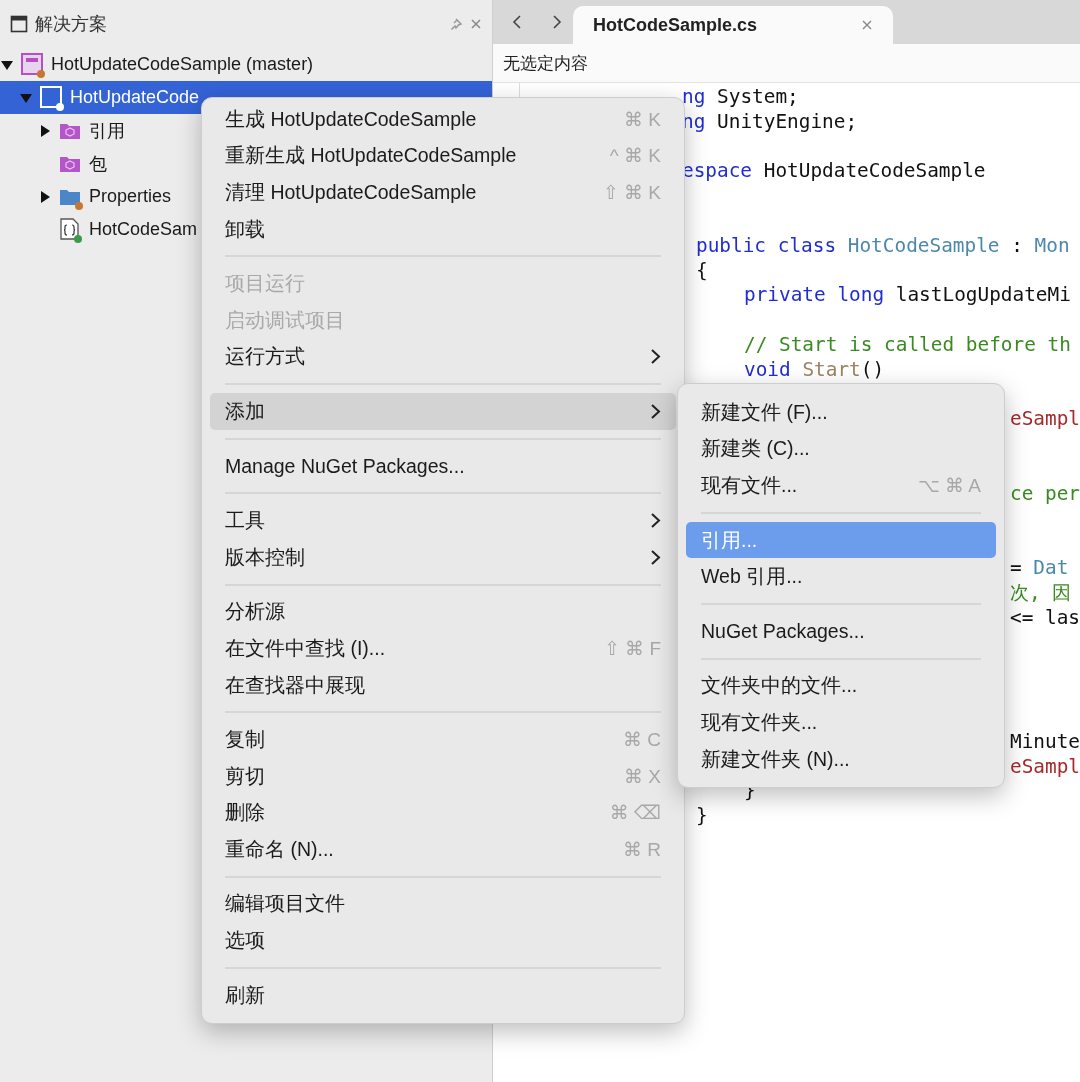  Describe the element at coordinates (834, 172) in the screenshot. I see `code-line: espace HotUpdateCodeSample` at that location.